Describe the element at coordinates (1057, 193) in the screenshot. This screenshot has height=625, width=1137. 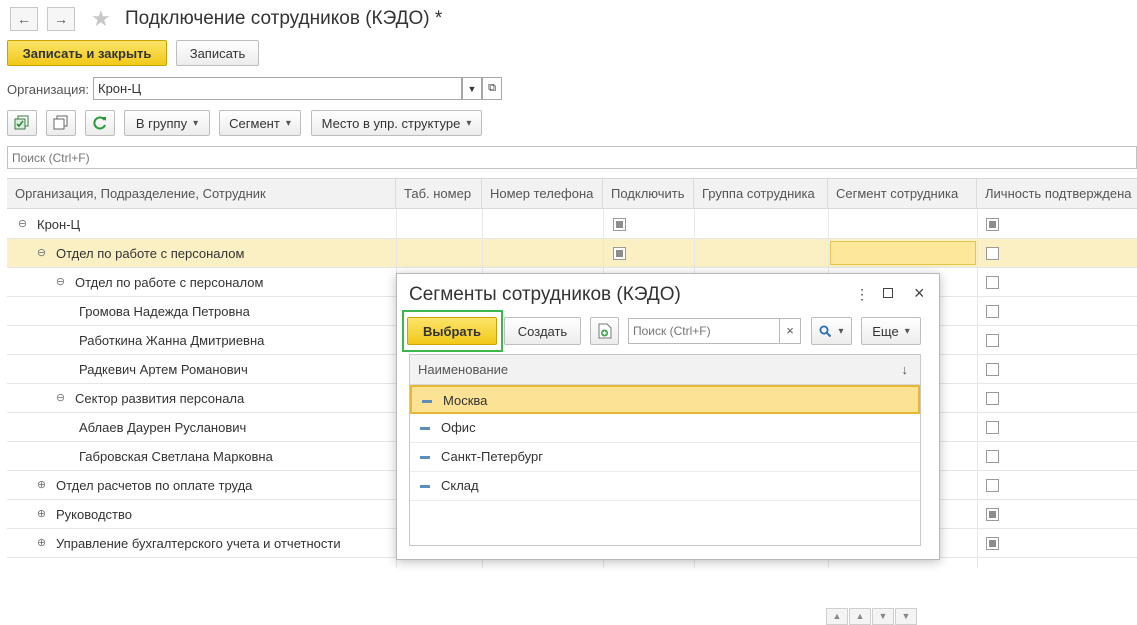
I see `col-confirmed: Личность подтверждена` at that location.